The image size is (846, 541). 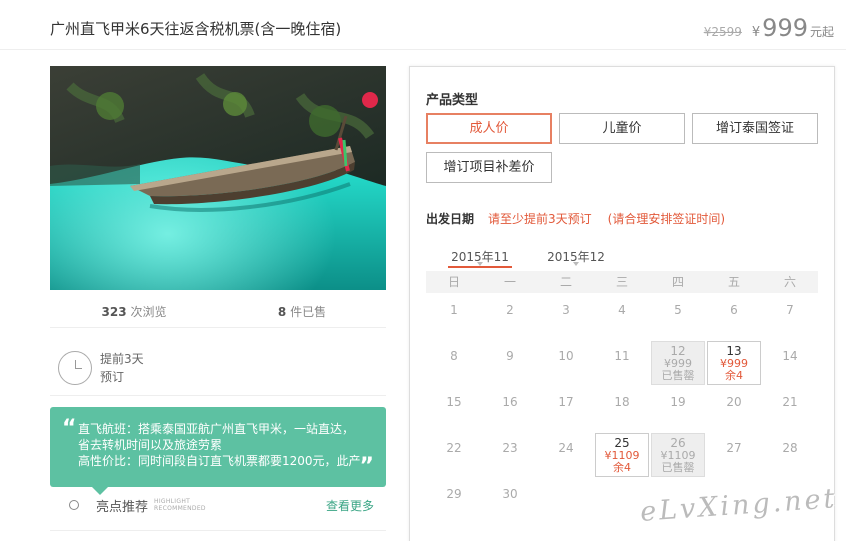 I want to click on weekday-header: 日 一 二 三 四 五 六, so click(x=622, y=282).